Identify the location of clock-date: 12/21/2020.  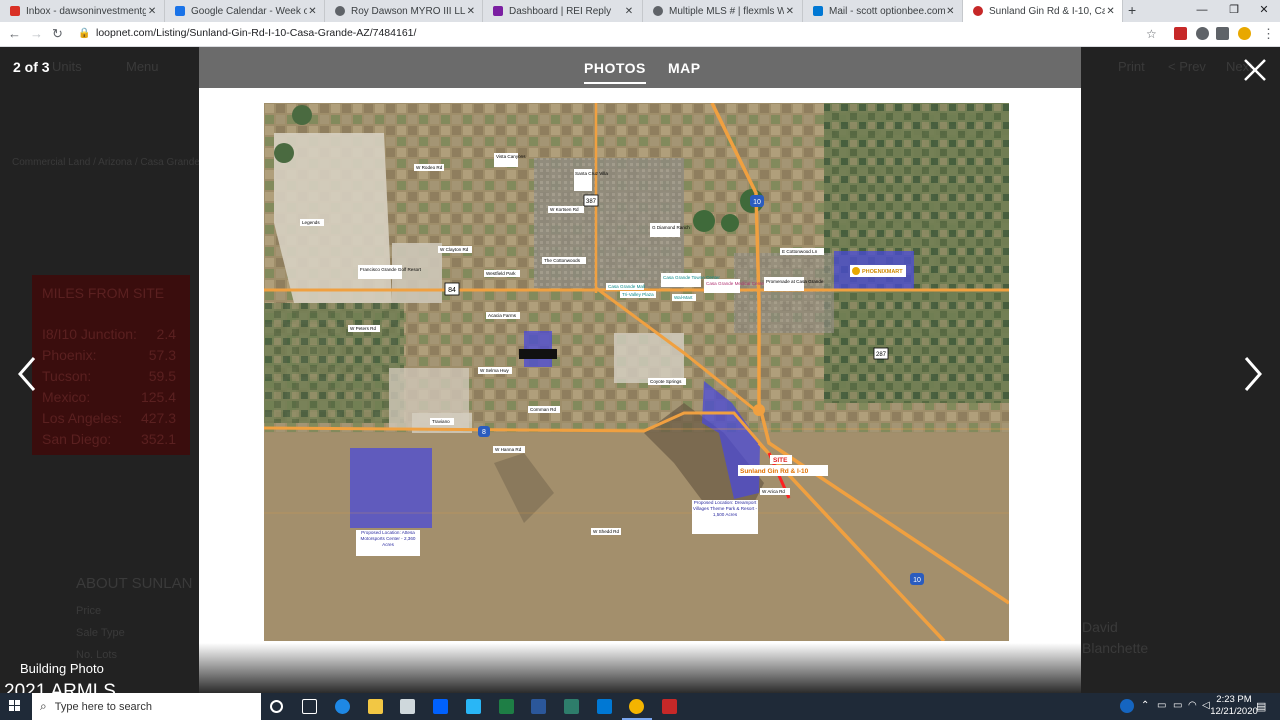
(1234, 711).